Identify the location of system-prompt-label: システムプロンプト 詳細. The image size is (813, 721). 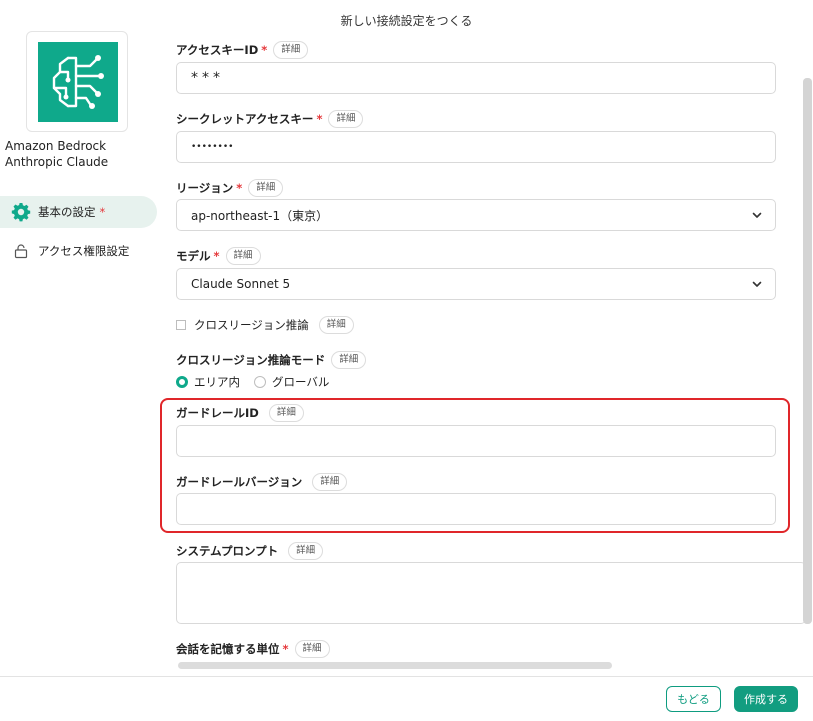
(250, 551).